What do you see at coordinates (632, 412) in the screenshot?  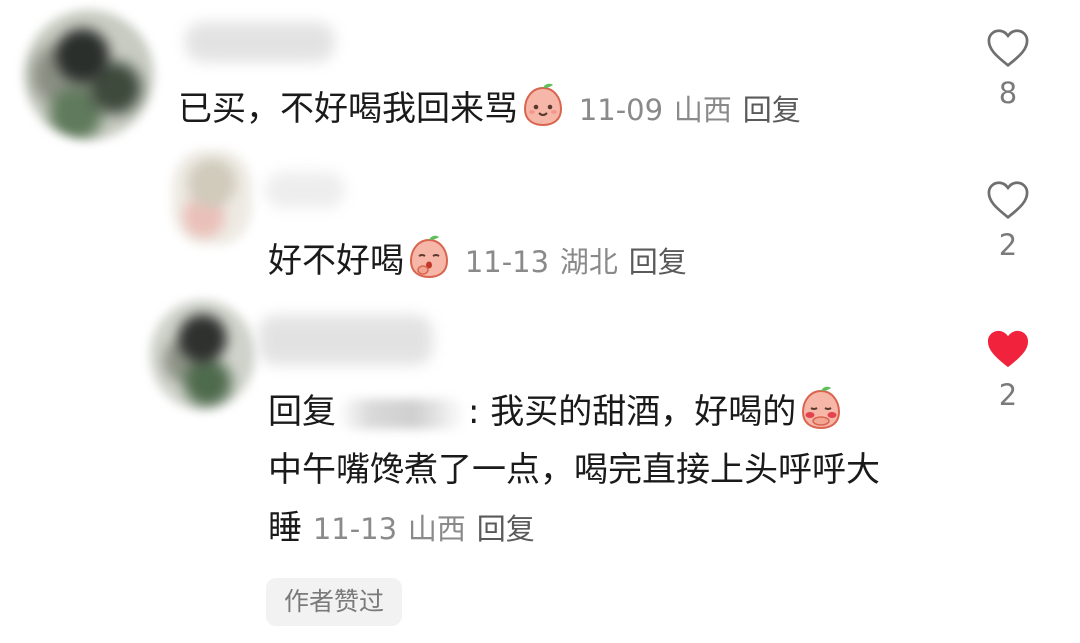 I see `comment-text: : 我买的甜酒，好喝的` at bounding box center [632, 412].